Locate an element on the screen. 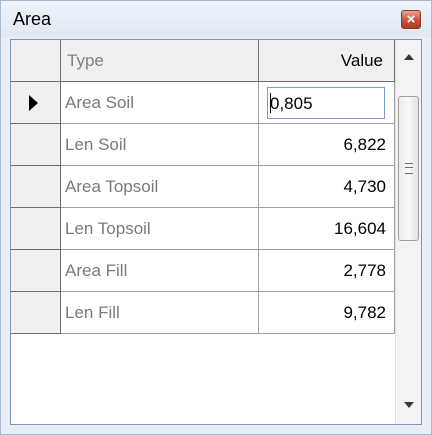  type-cell-text: Area Topsoil is located at coordinates (112, 186).